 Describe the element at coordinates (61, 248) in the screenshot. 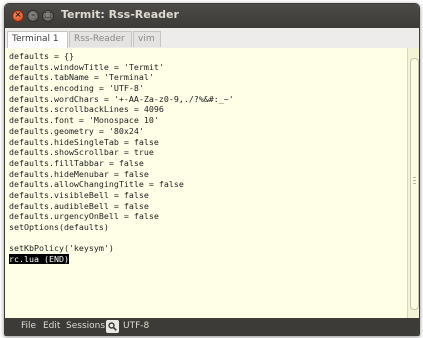

I see `terminal-line-text: setKbPolicy('keysym')` at that location.